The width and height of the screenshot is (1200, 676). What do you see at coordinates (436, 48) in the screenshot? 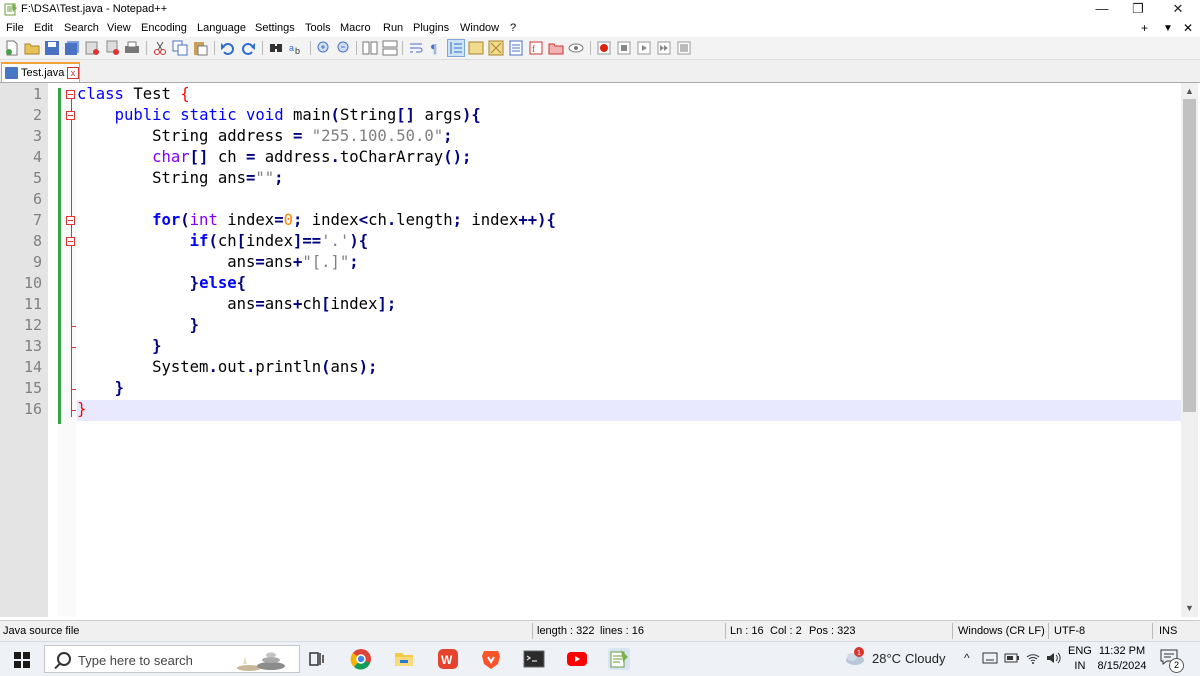
I see `show-all-characters-icon: ¶` at bounding box center [436, 48].